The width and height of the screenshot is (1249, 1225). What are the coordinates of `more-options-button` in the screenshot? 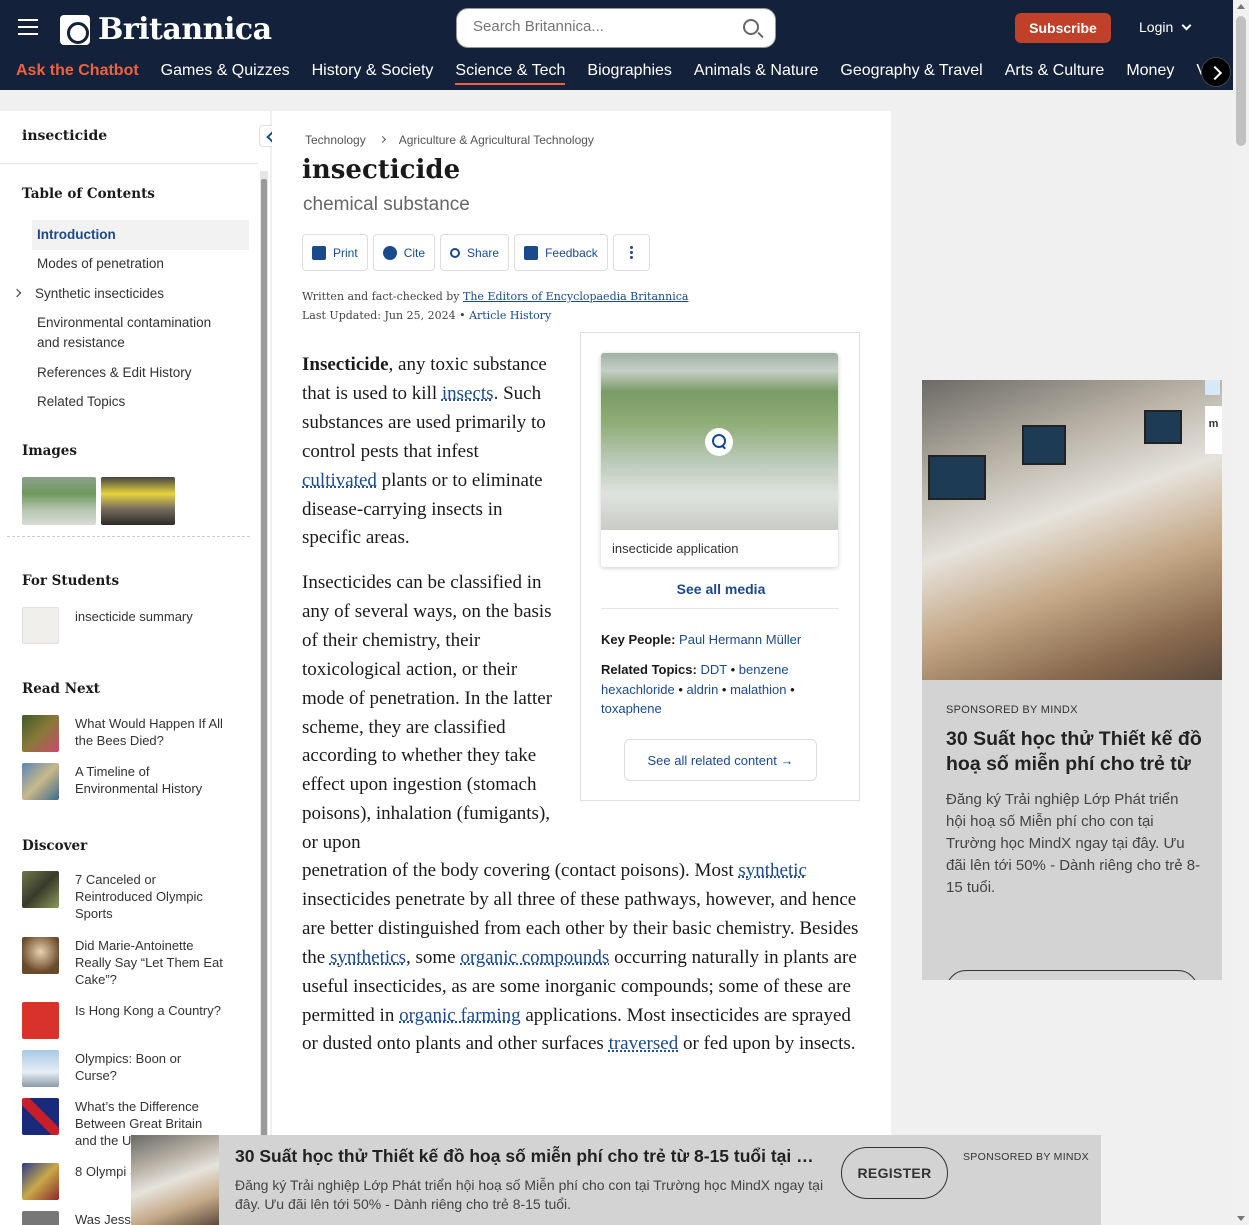 It's located at (631, 252).